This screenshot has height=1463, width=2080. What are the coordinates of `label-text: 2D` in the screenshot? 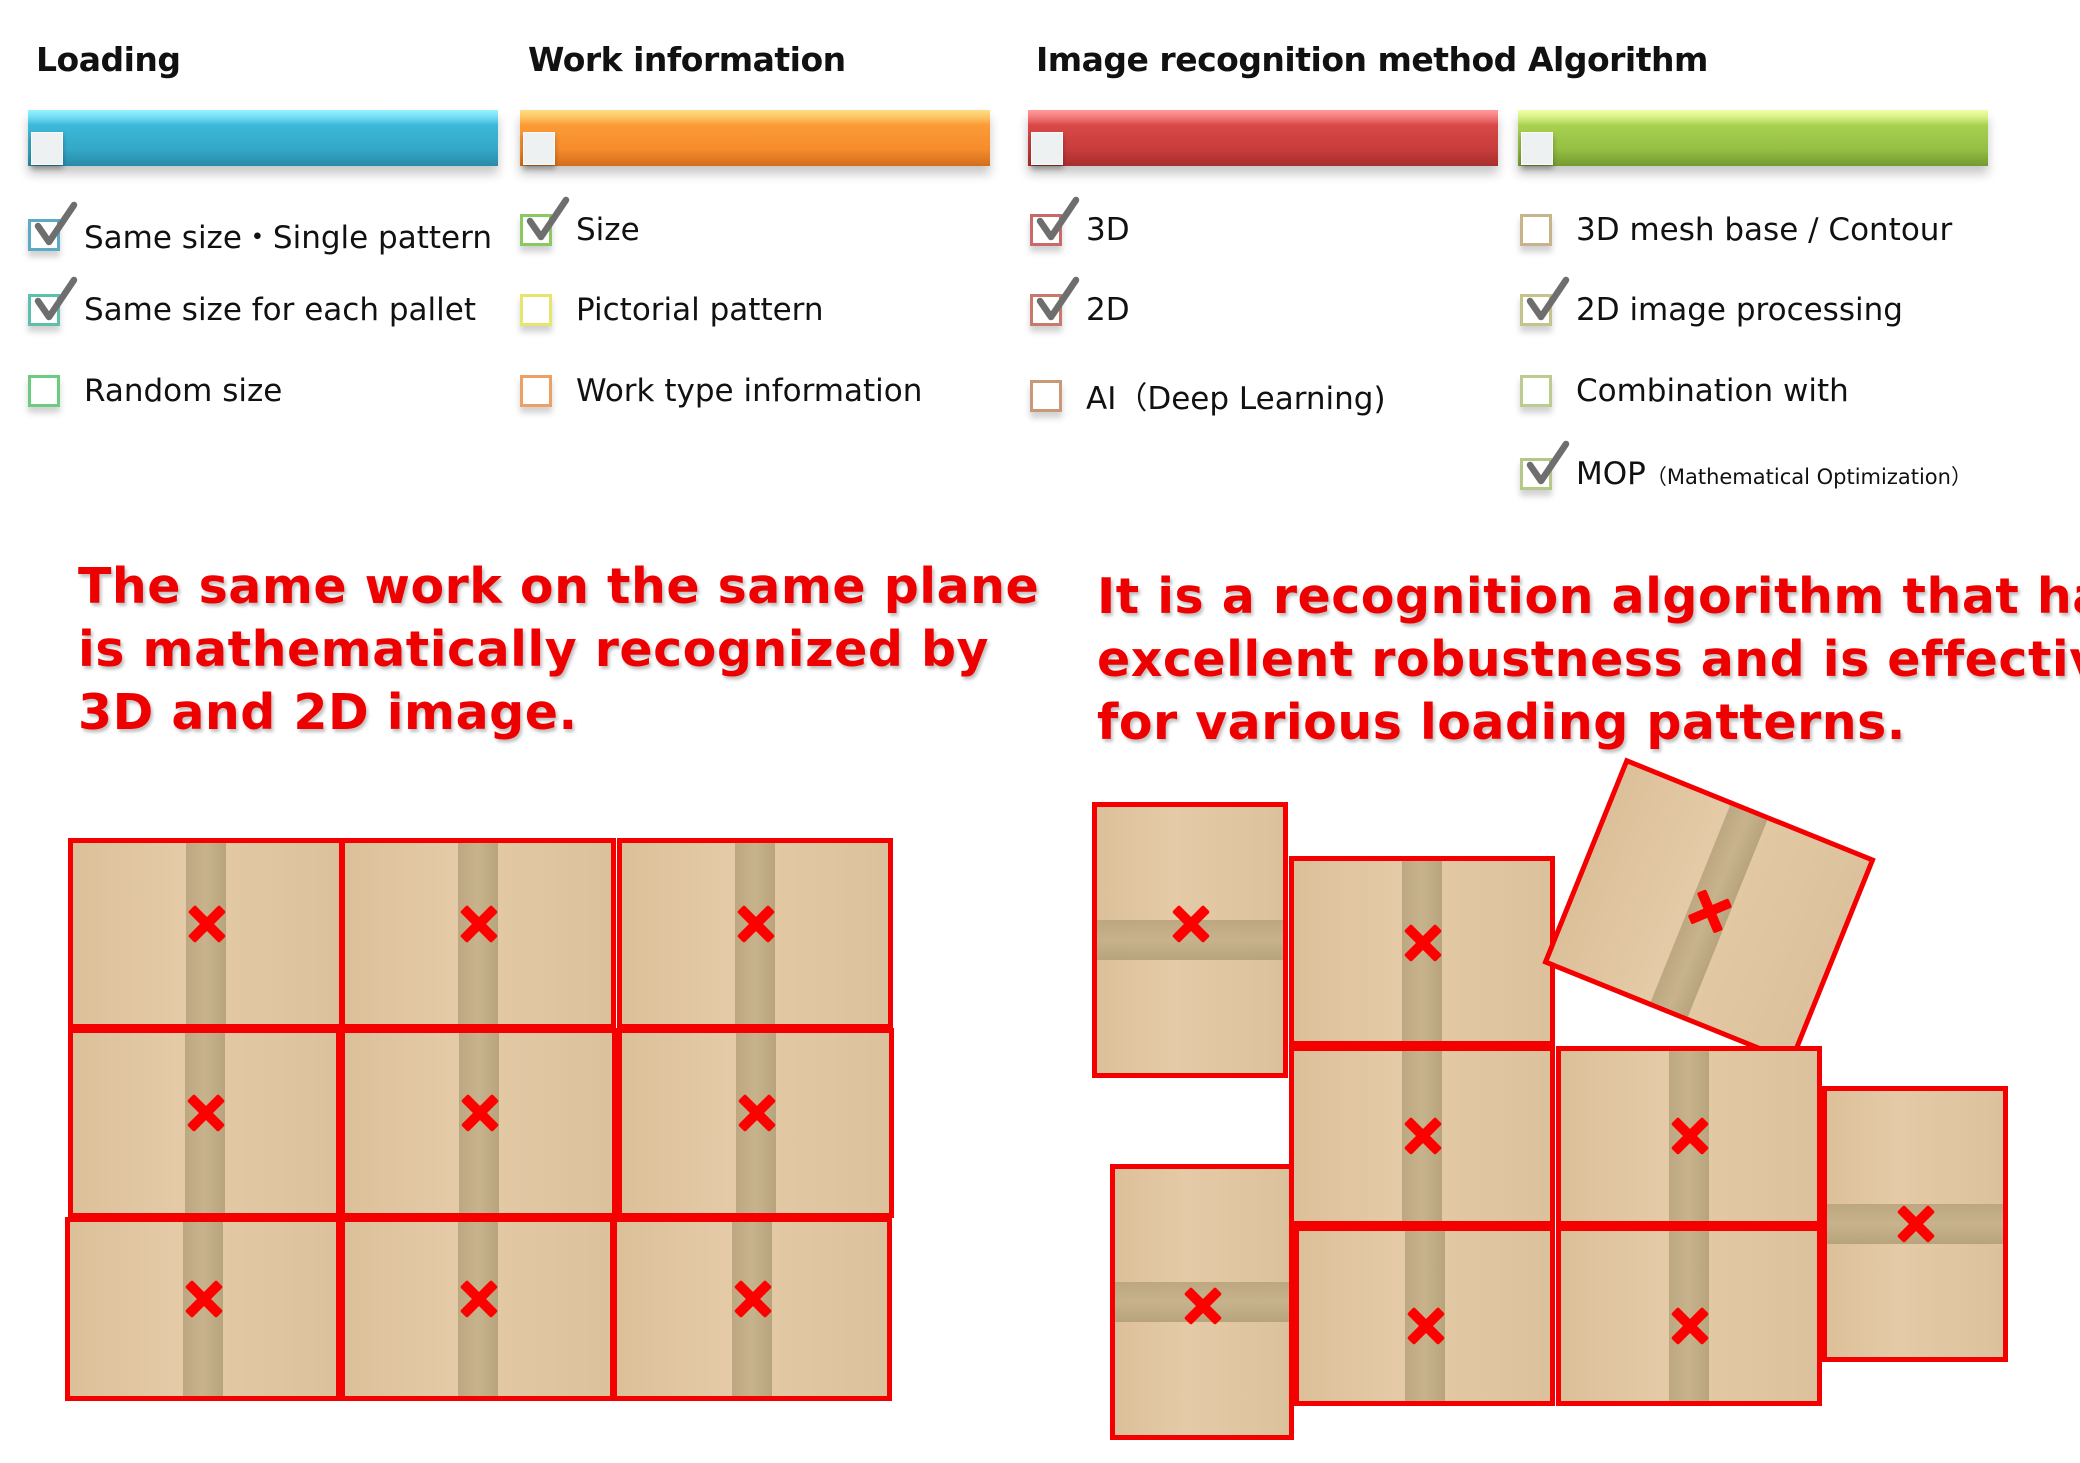 It's located at (1108, 310).